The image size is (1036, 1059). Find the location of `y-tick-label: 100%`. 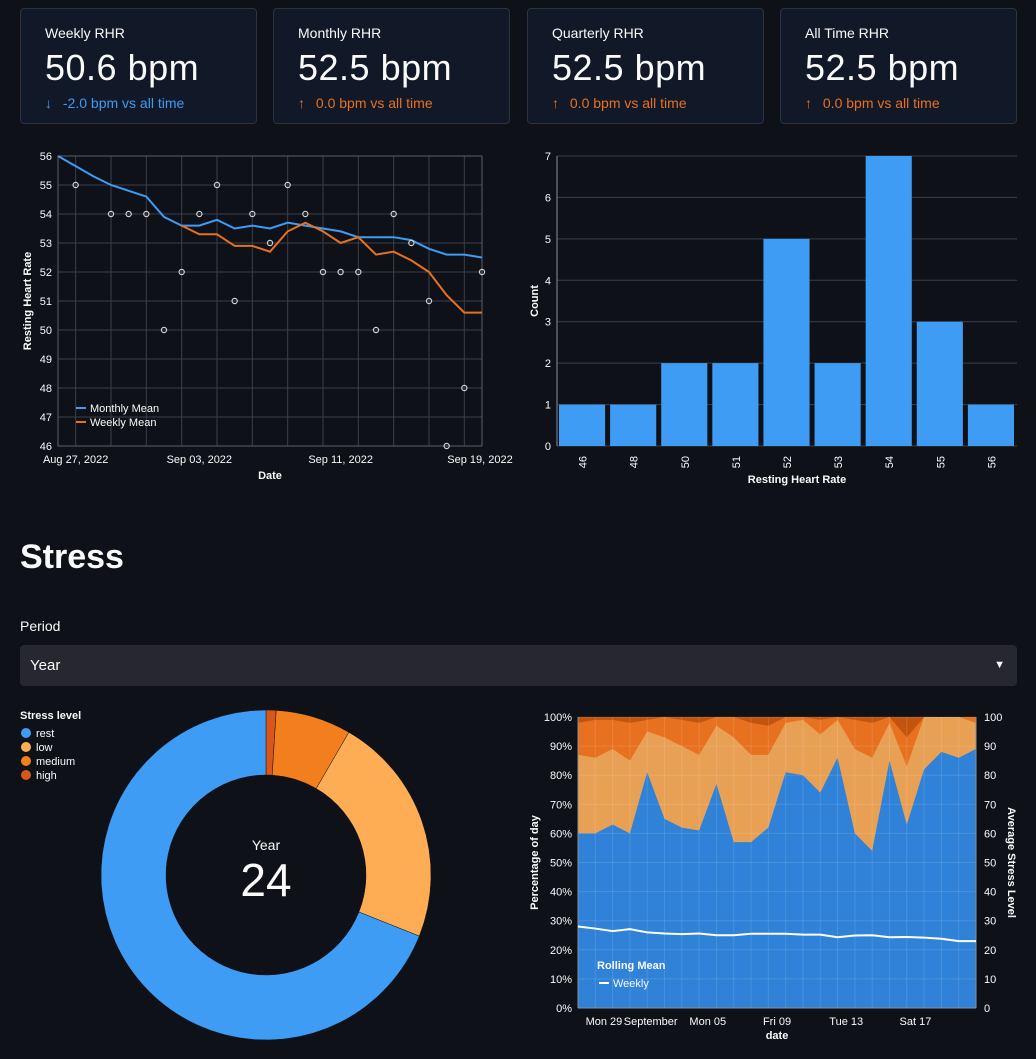

y-tick-label: 100% is located at coordinates (558, 718).